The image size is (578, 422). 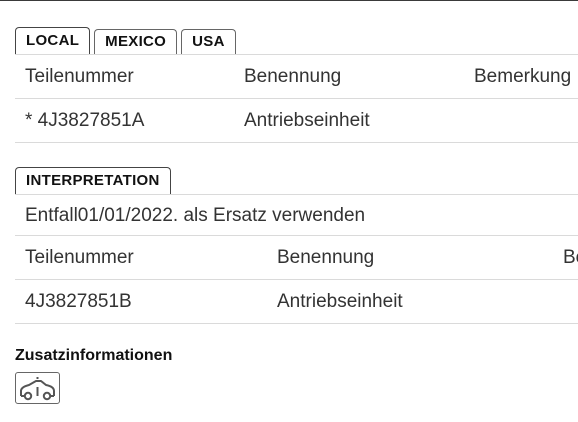 I want to click on tab-usa: USA, so click(x=208, y=41).